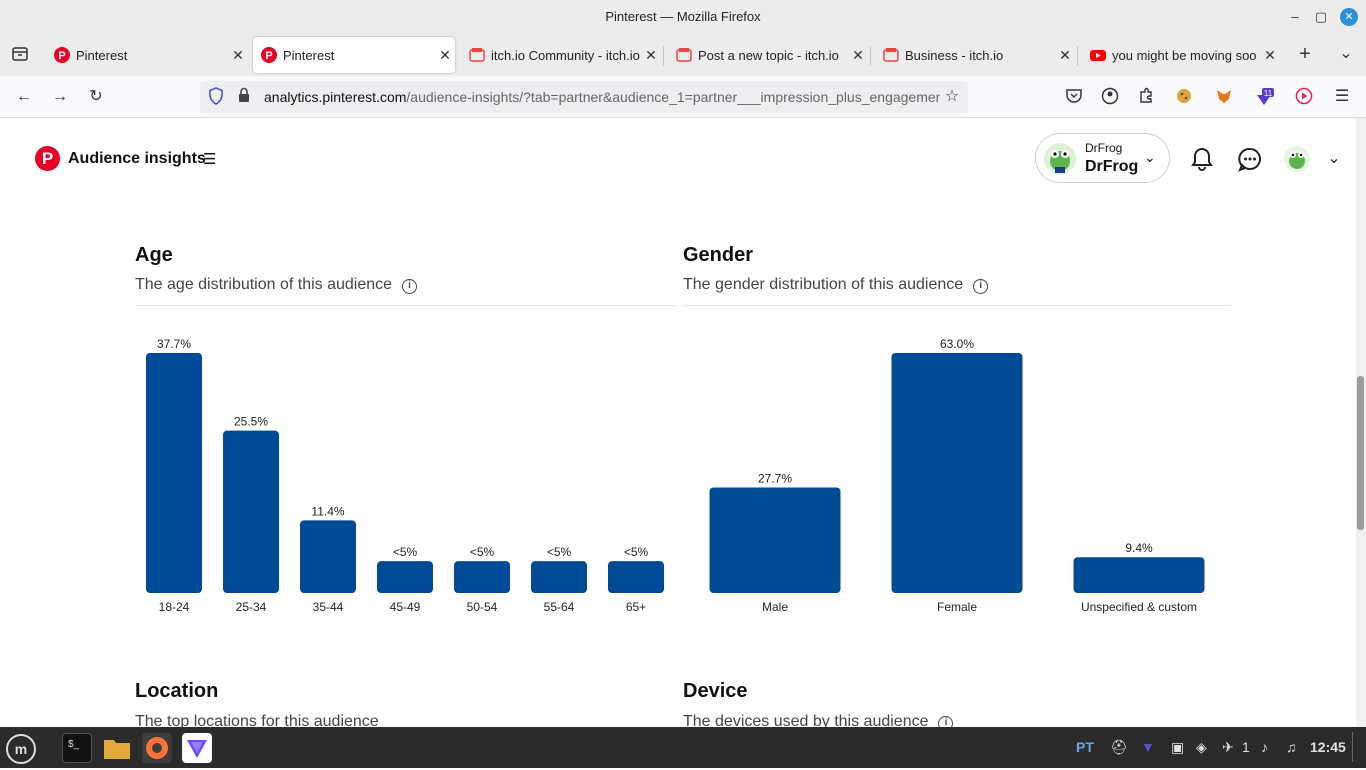 Image resolution: width=1366 pixels, height=770 pixels. What do you see at coordinates (1201, 747) in the screenshot?
I see `shield-tray-icon: ◈` at bounding box center [1201, 747].